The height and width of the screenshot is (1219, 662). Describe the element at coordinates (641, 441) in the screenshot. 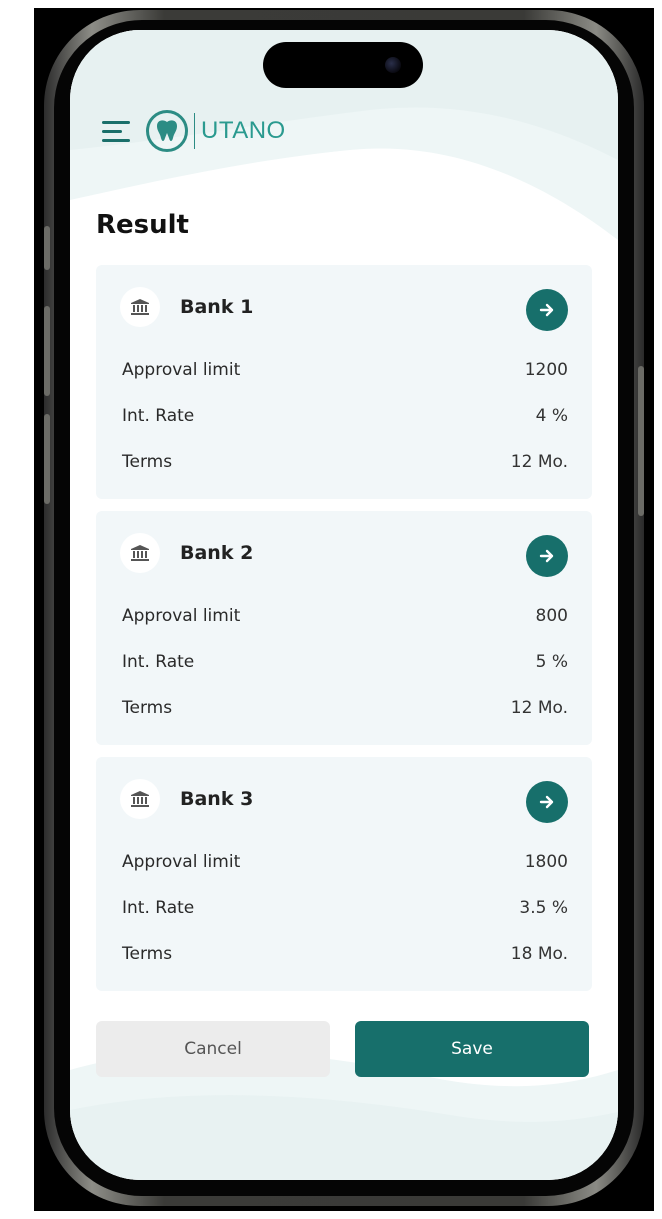

I see `power-button` at that location.